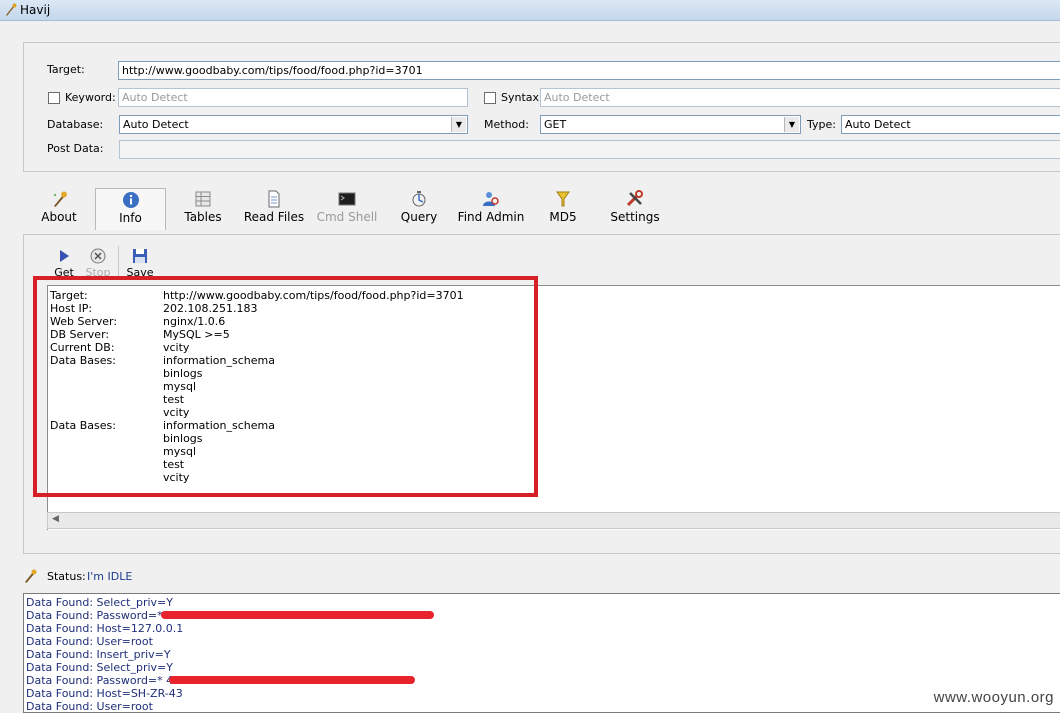  Describe the element at coordinates (60, 199) in the screenshot. I see `about-icon` at that location.